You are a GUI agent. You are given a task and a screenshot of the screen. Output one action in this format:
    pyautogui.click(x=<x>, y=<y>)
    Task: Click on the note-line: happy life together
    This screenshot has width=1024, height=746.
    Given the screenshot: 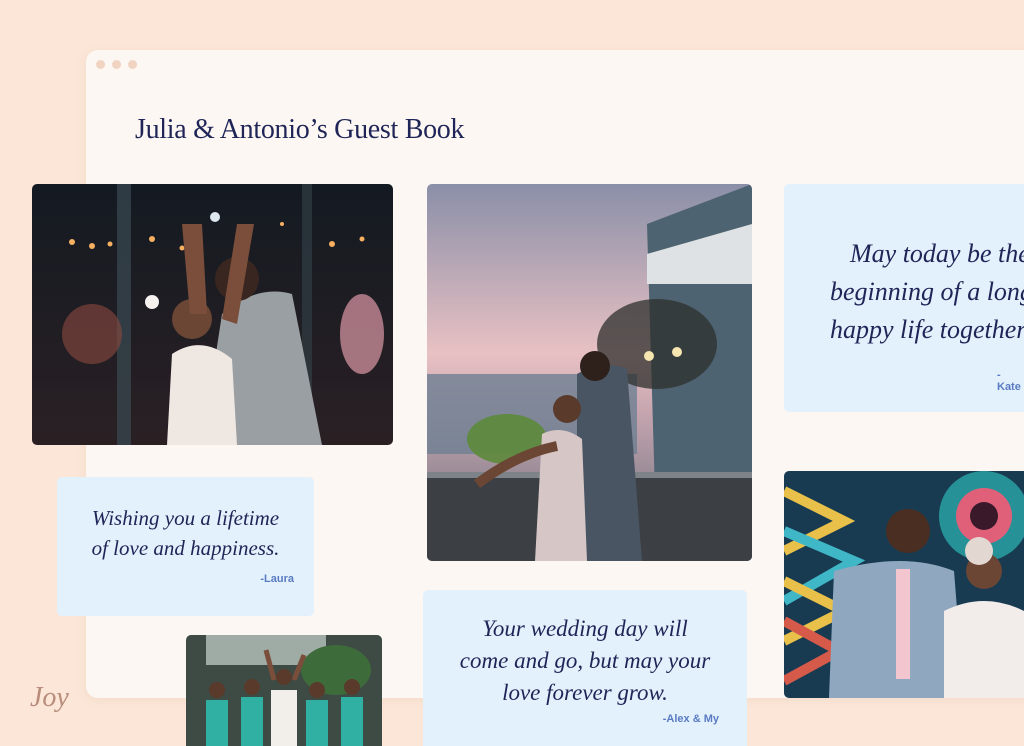 What is the action you would take?
    pyautogui.click(x=927, y=329)
    